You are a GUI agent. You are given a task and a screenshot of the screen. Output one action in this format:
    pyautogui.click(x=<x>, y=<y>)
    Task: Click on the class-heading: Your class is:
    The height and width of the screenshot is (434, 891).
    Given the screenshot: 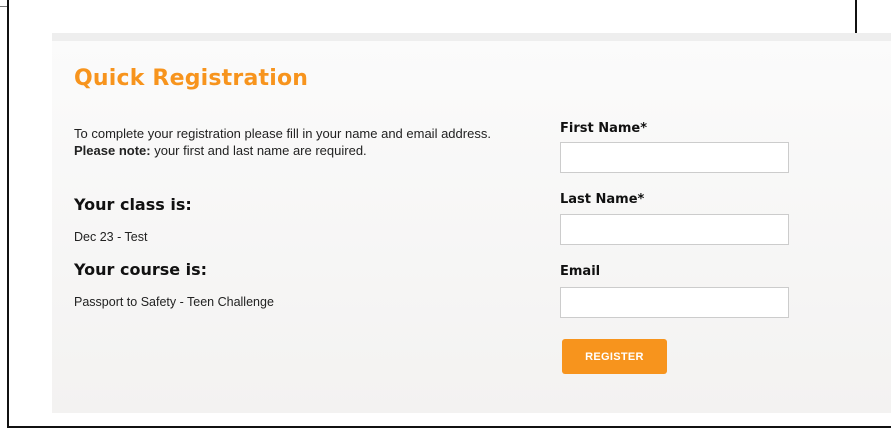 What is the action you would take?
    pyautogui.click(x=133, y=204)
    